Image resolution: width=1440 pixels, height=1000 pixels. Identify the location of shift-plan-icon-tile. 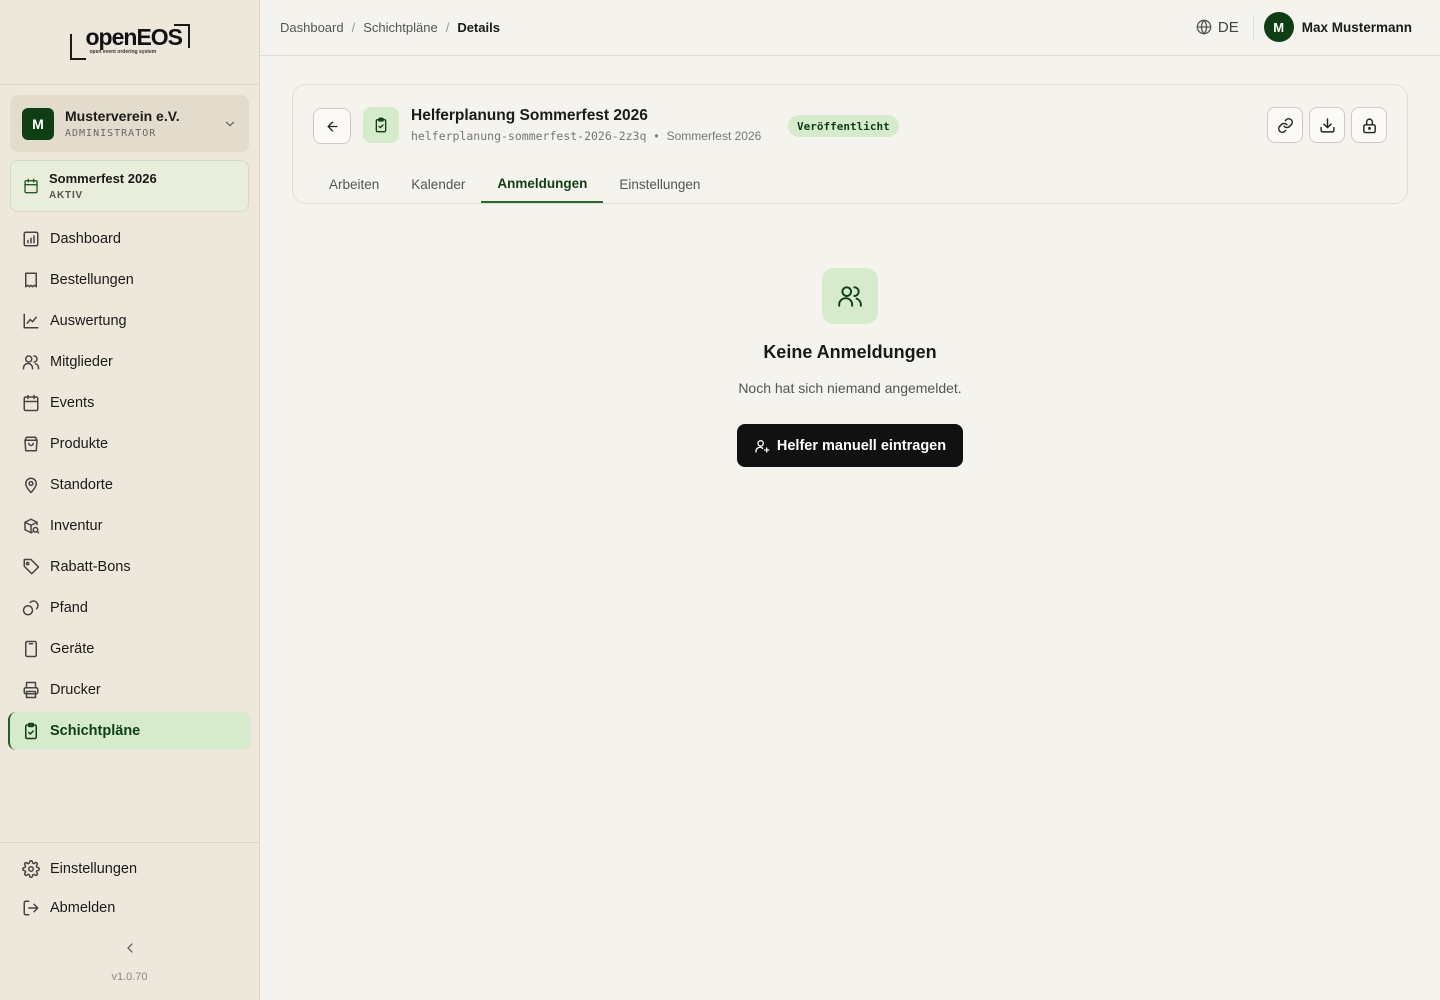
(381, 125).